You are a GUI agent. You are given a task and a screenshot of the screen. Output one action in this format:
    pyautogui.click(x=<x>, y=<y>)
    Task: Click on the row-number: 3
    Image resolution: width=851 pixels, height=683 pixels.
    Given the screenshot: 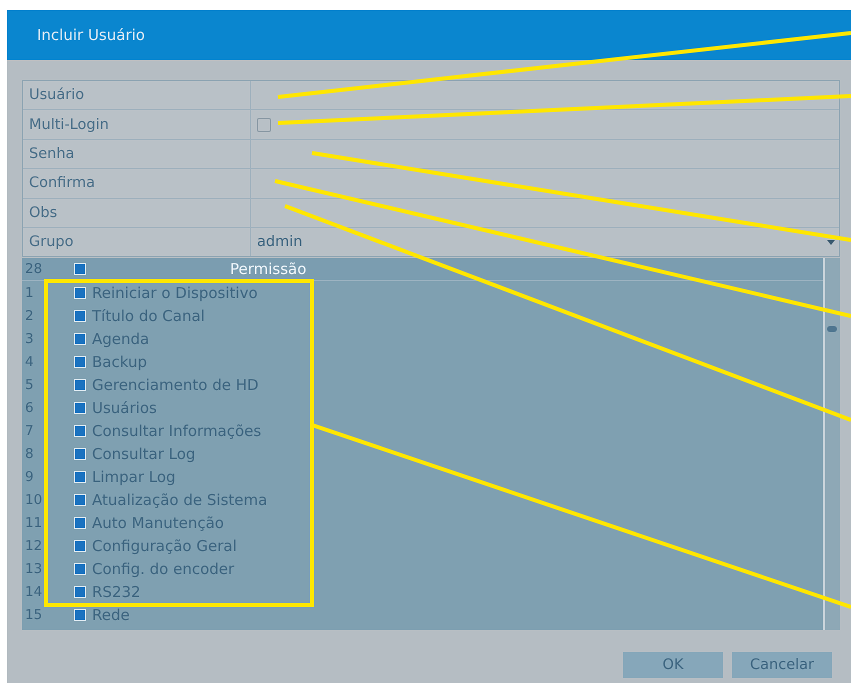 What is the action you would take?
    pyautogui.click(x=29, y=338)
    